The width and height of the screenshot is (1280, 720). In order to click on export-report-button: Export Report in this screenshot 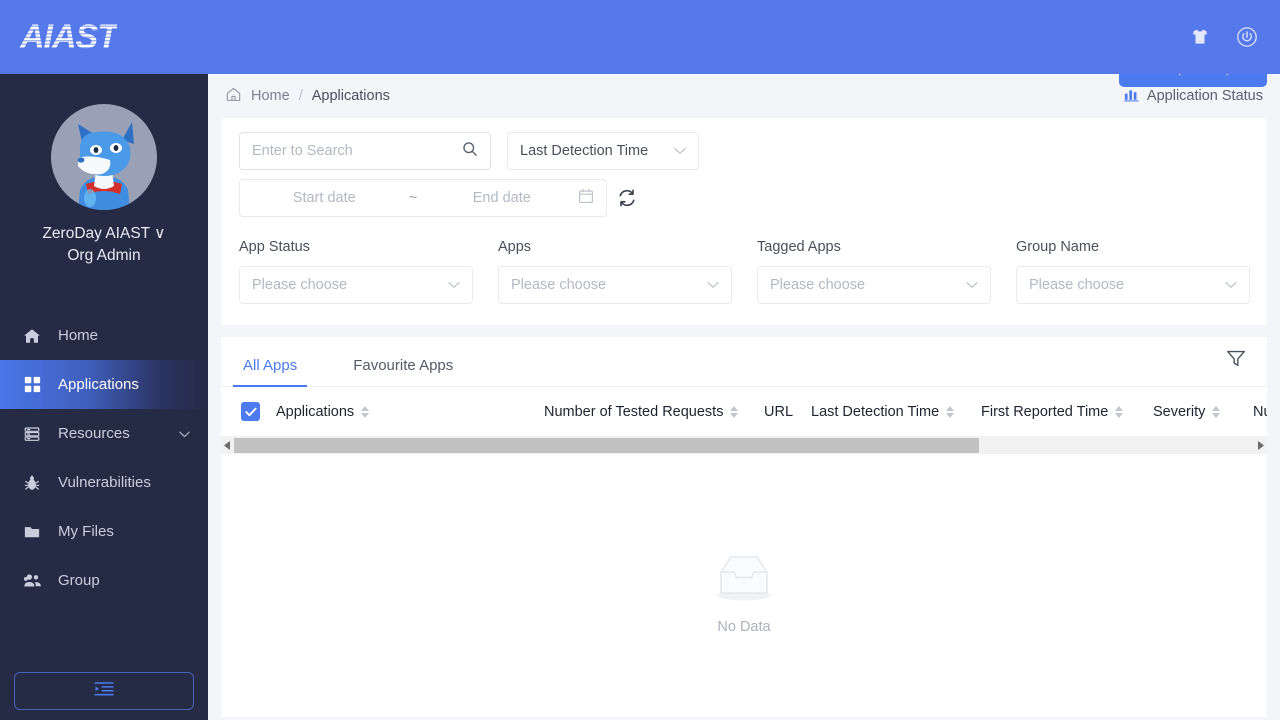, I will do `click(1193, 80)`.